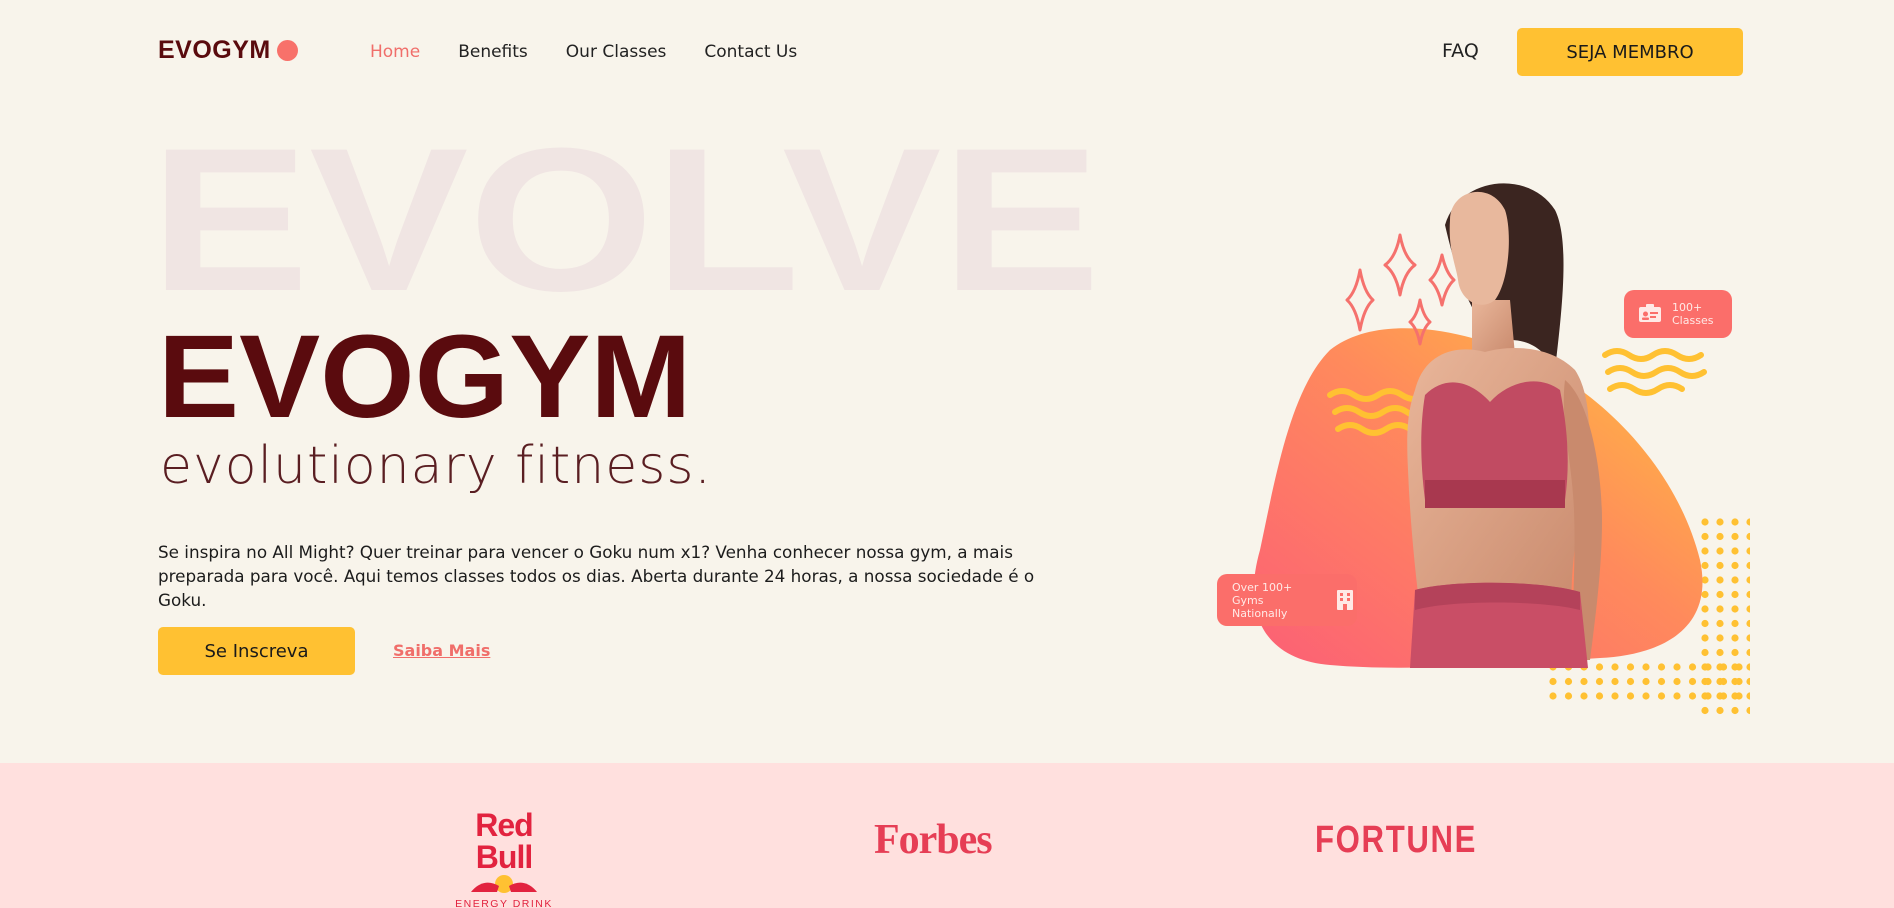  I want to click on building-icon, so click(1345, 600).